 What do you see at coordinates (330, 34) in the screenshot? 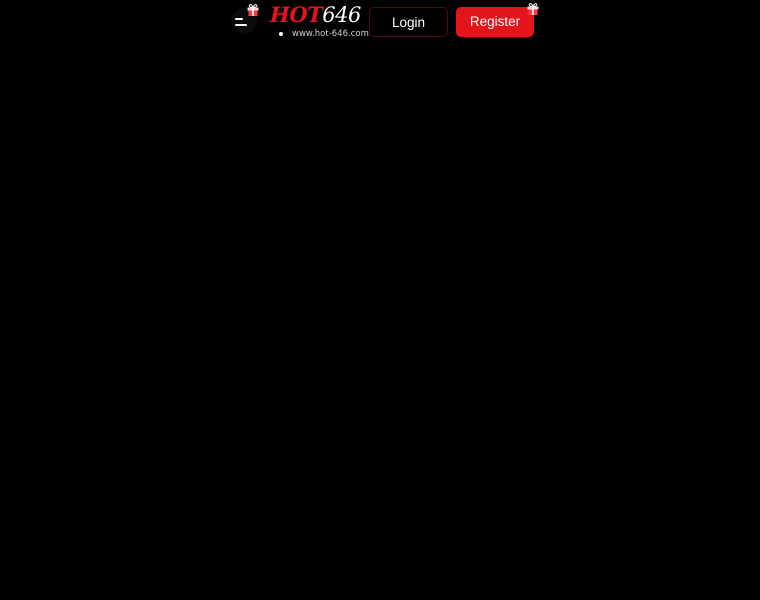
I see `logo-url: www.hot-646.com` at bounding box center [330, 34].